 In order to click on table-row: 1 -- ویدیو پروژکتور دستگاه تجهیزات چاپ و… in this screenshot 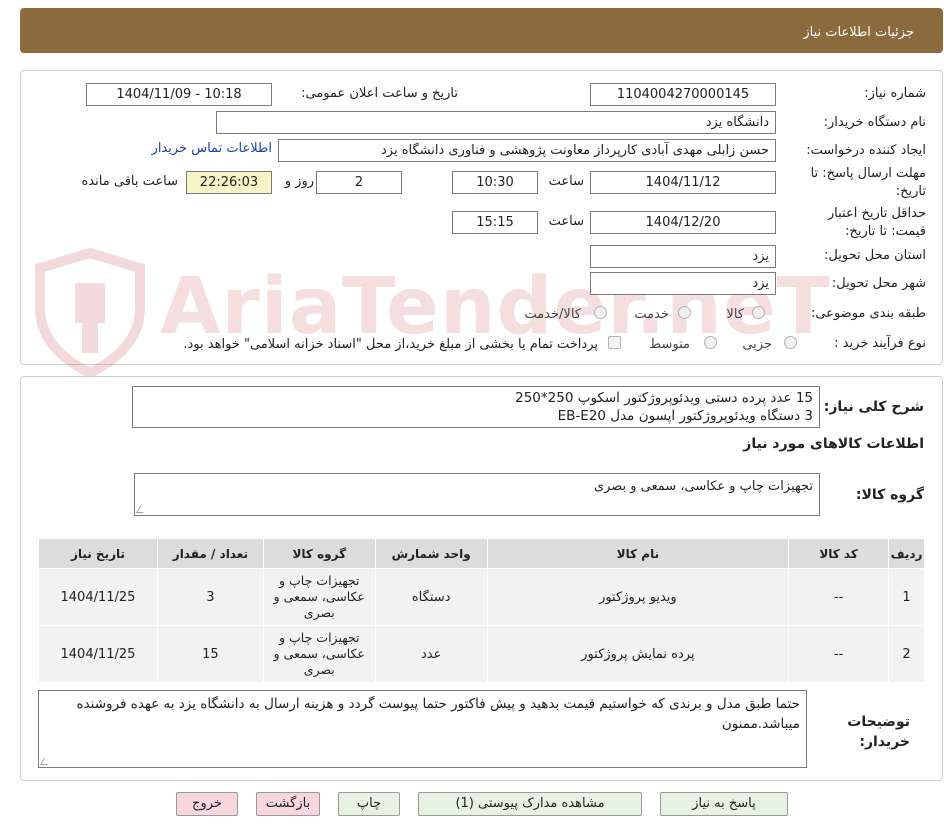, I will do `click(481, 597)`.